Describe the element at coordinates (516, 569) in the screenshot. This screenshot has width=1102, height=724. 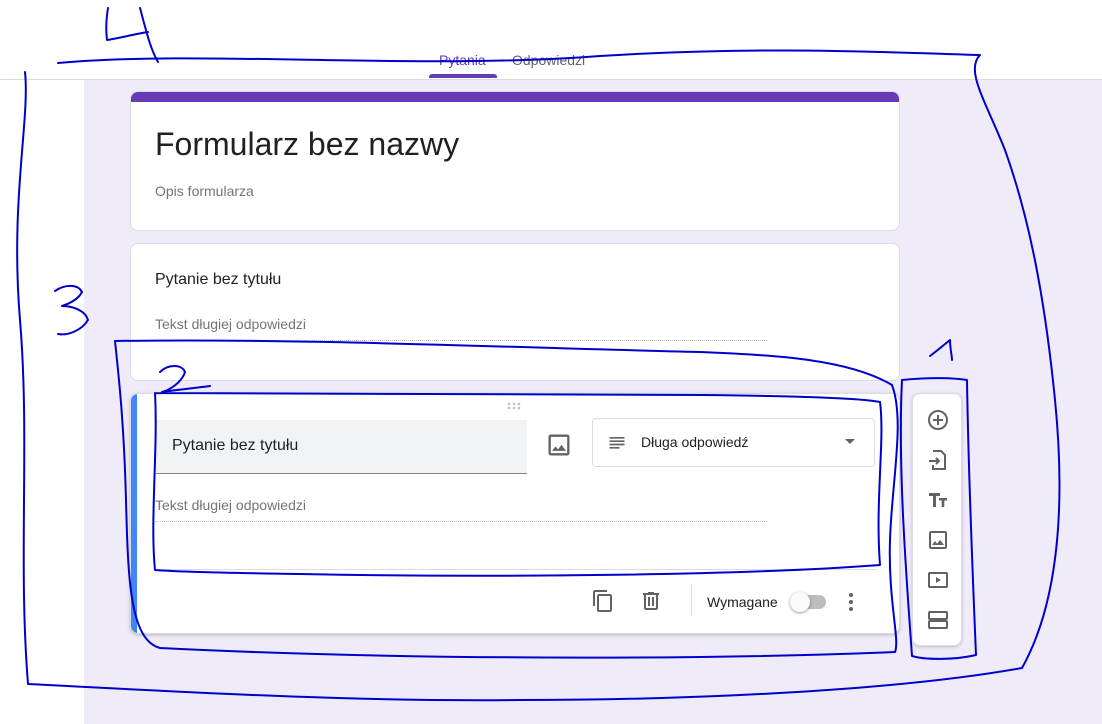
I see `card-footer-divider` at that location.